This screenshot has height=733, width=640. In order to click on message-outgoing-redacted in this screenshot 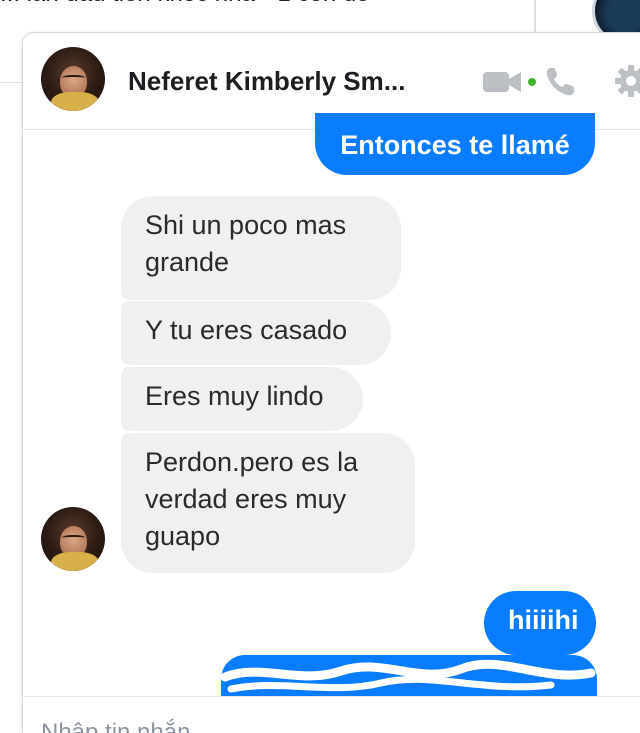, I will do `click(409, 676)`.